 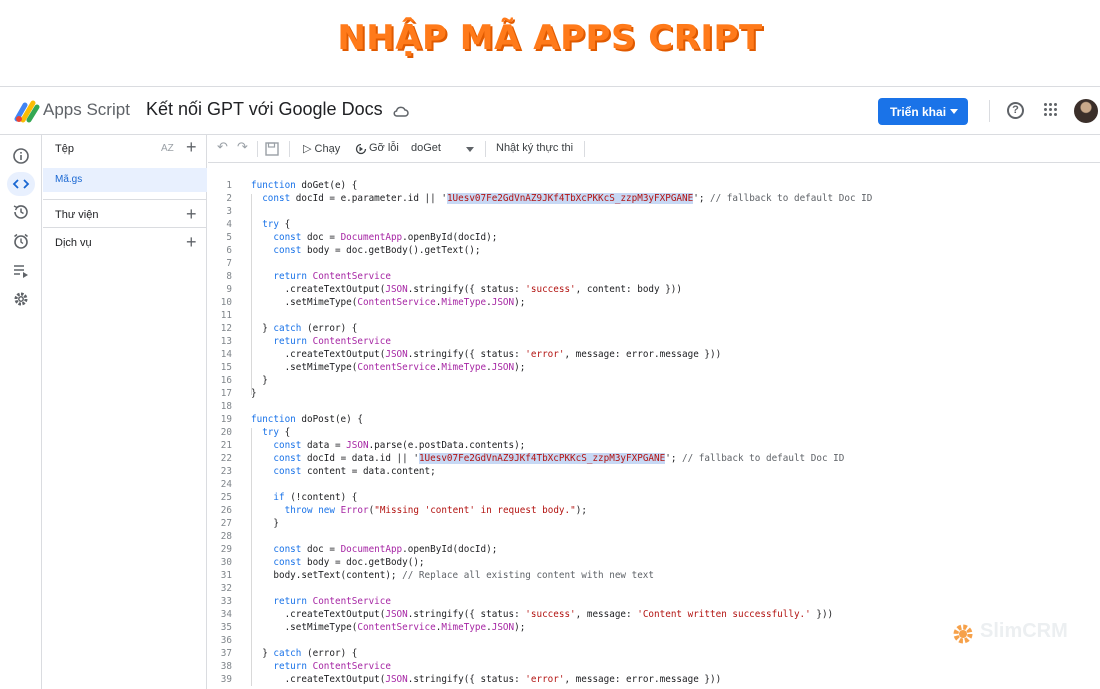 I want to click on avatar, so click(x=1086, y=111).